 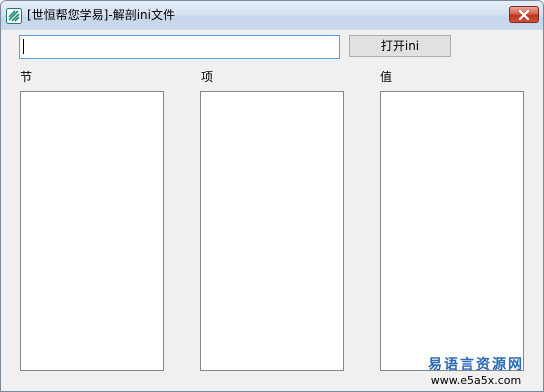 I want to click on watermark-url: www.e5a5x.com, so click(x=476, y=380).